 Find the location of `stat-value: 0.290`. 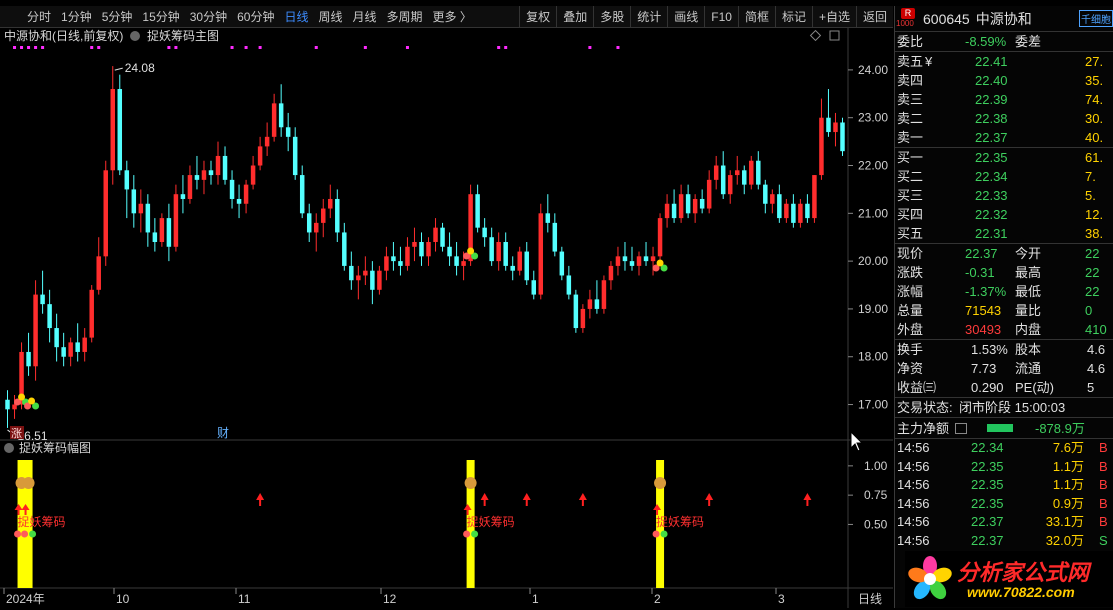

stat-value: 0.290 is located at coordinates (987, 387).